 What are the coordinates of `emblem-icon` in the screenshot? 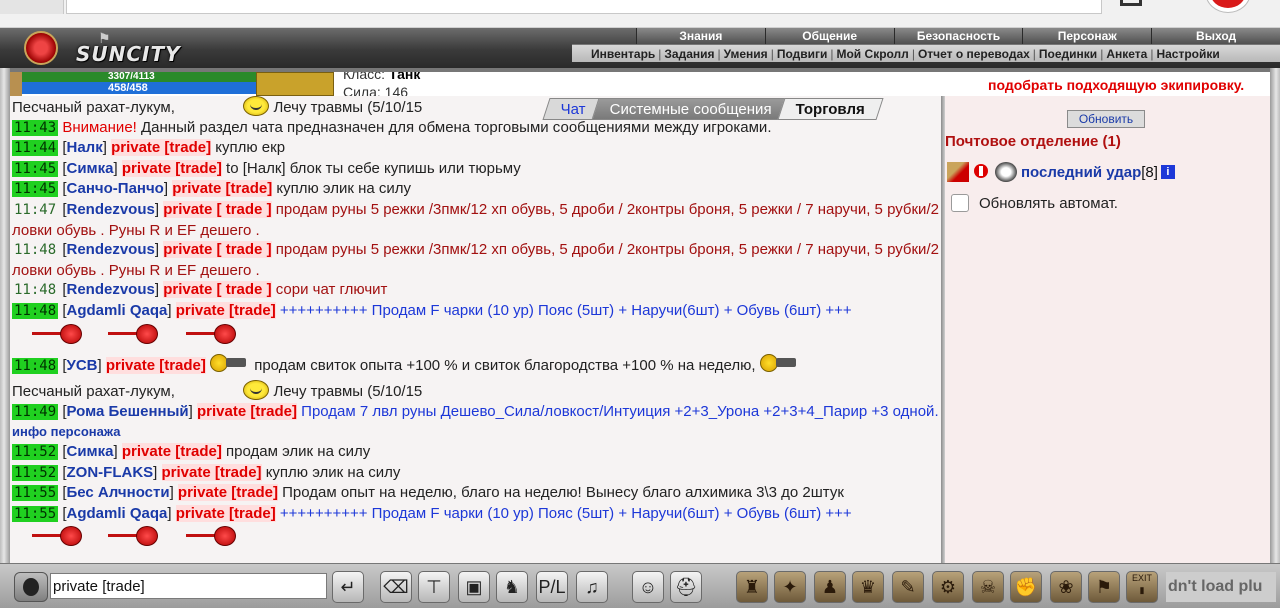 It's located at (41, 48).